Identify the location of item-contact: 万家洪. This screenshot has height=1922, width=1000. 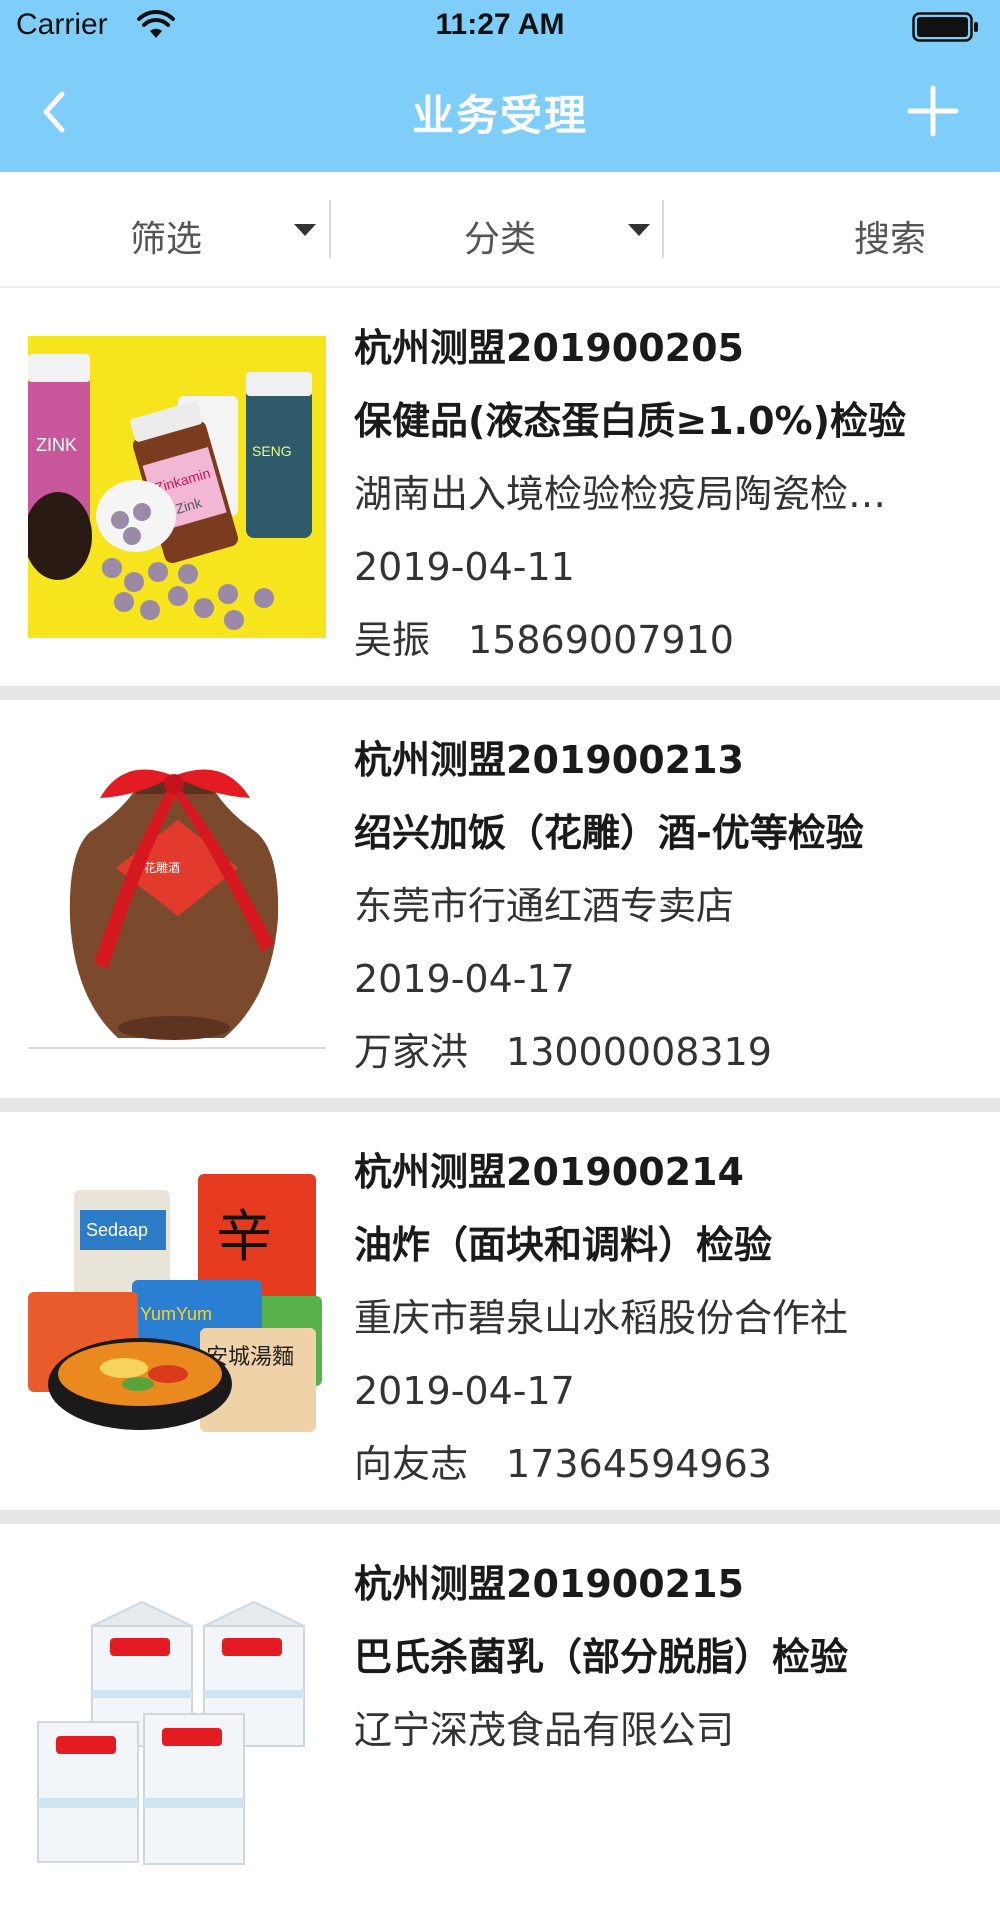
(411, 1052).